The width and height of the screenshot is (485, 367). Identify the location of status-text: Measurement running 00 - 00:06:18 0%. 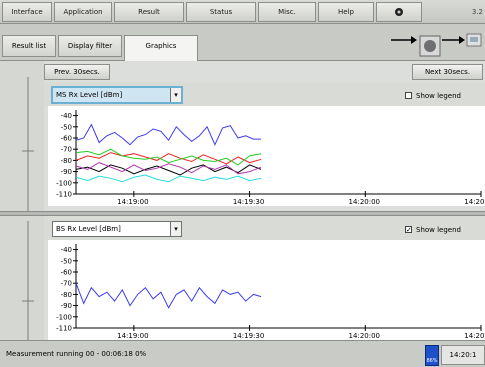
(76, 354).